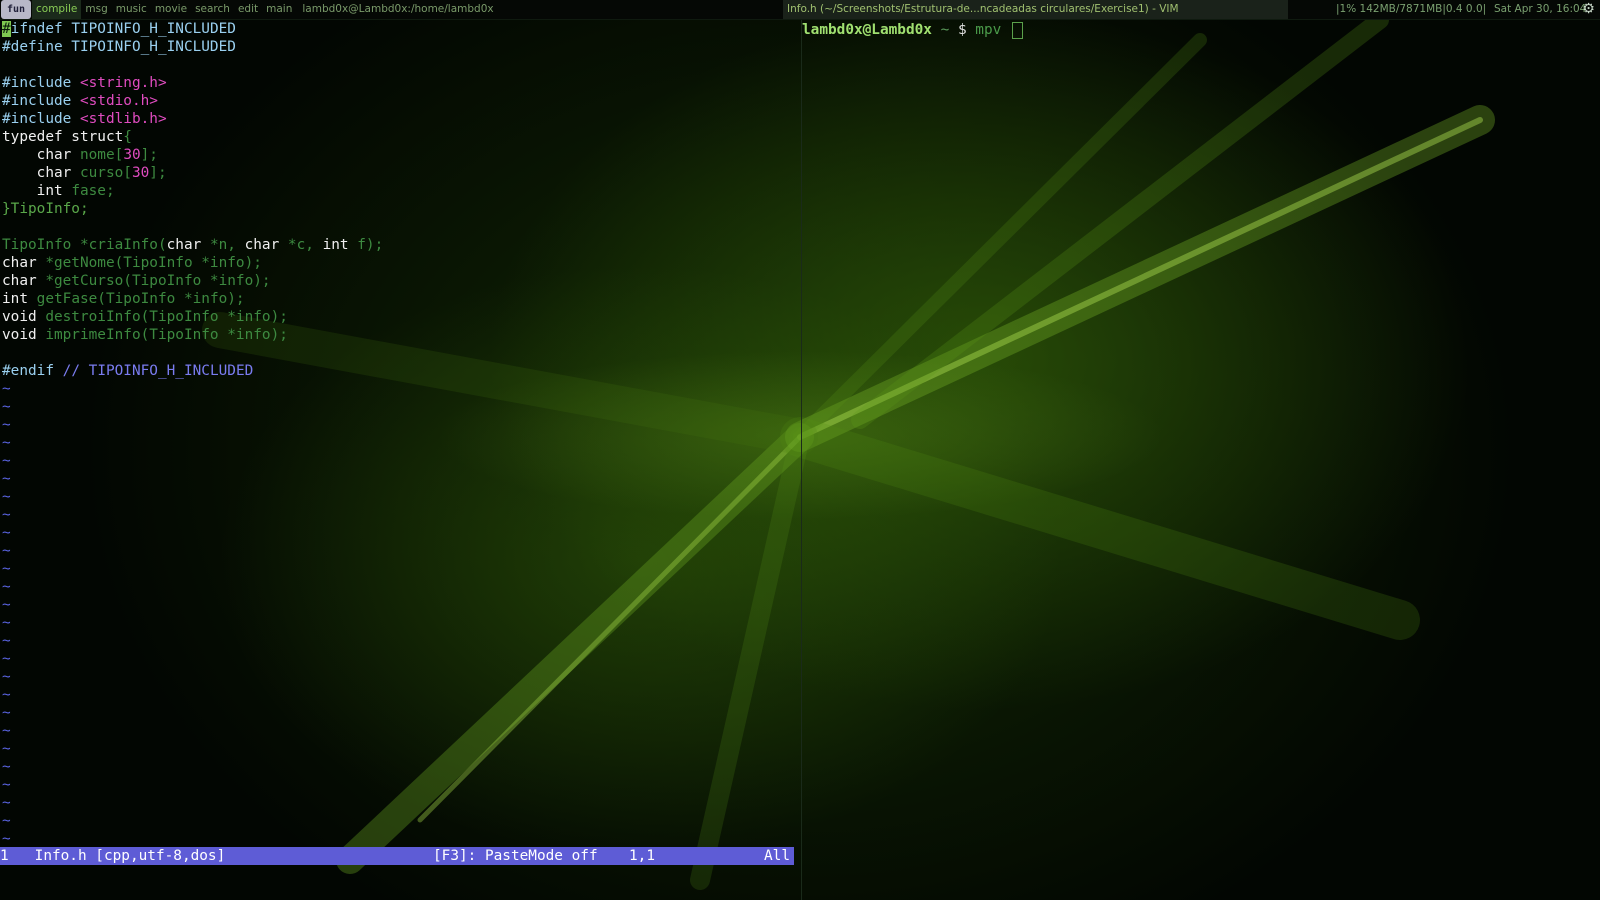 The image size is (1600, 900). I want to click on tag-music: music, so click(131, 9).